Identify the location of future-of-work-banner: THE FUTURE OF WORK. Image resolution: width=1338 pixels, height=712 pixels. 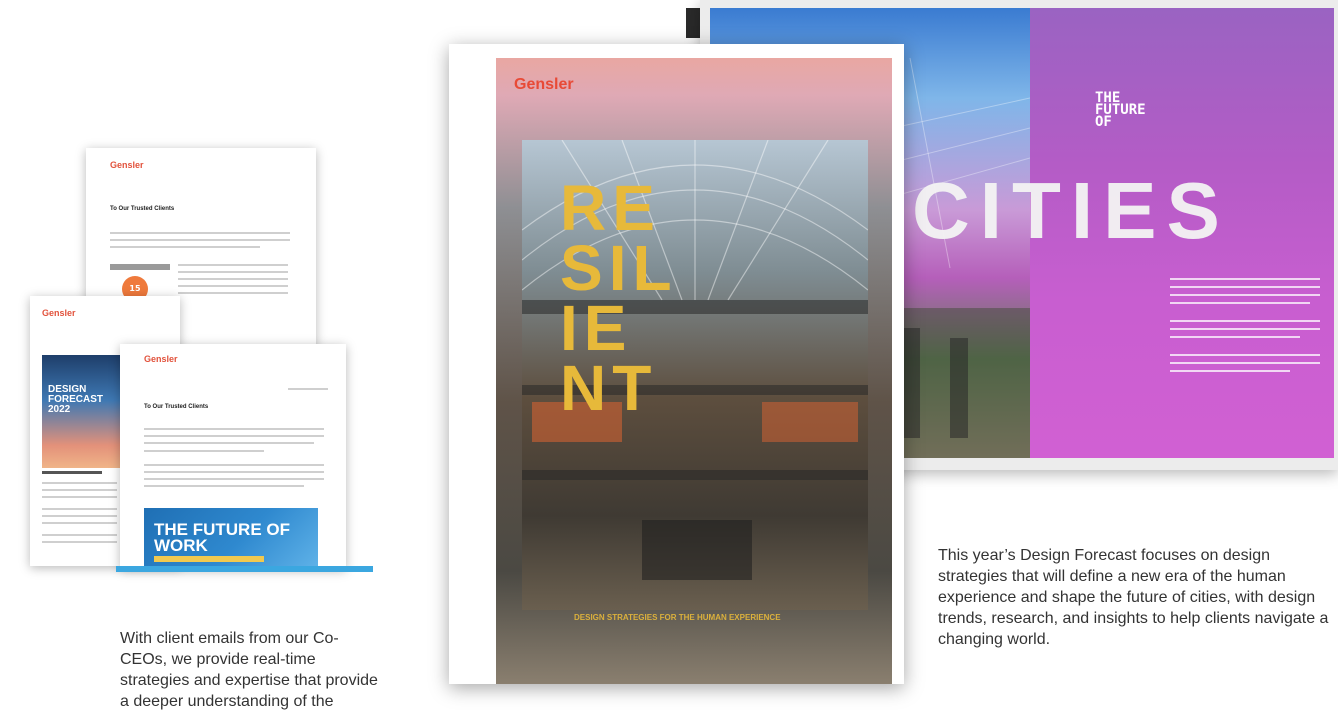
(231, 538).